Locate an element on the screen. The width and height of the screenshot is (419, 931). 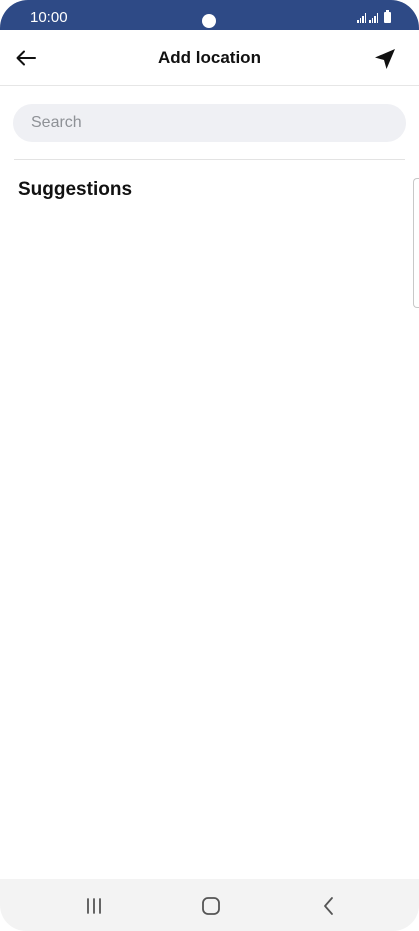
home-icon is located at coordinates (211, 906).